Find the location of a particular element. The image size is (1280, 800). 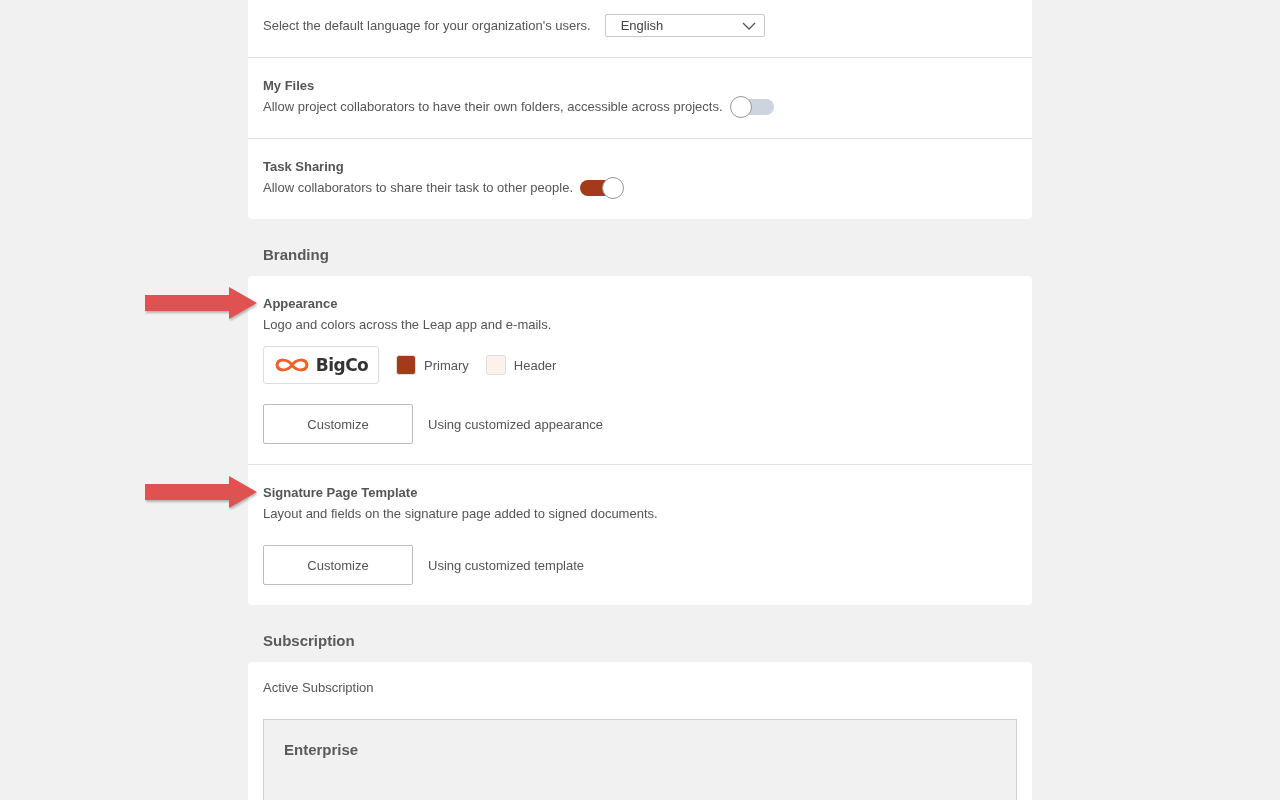

chevron-down-icon is located at coordinates (748, 25).